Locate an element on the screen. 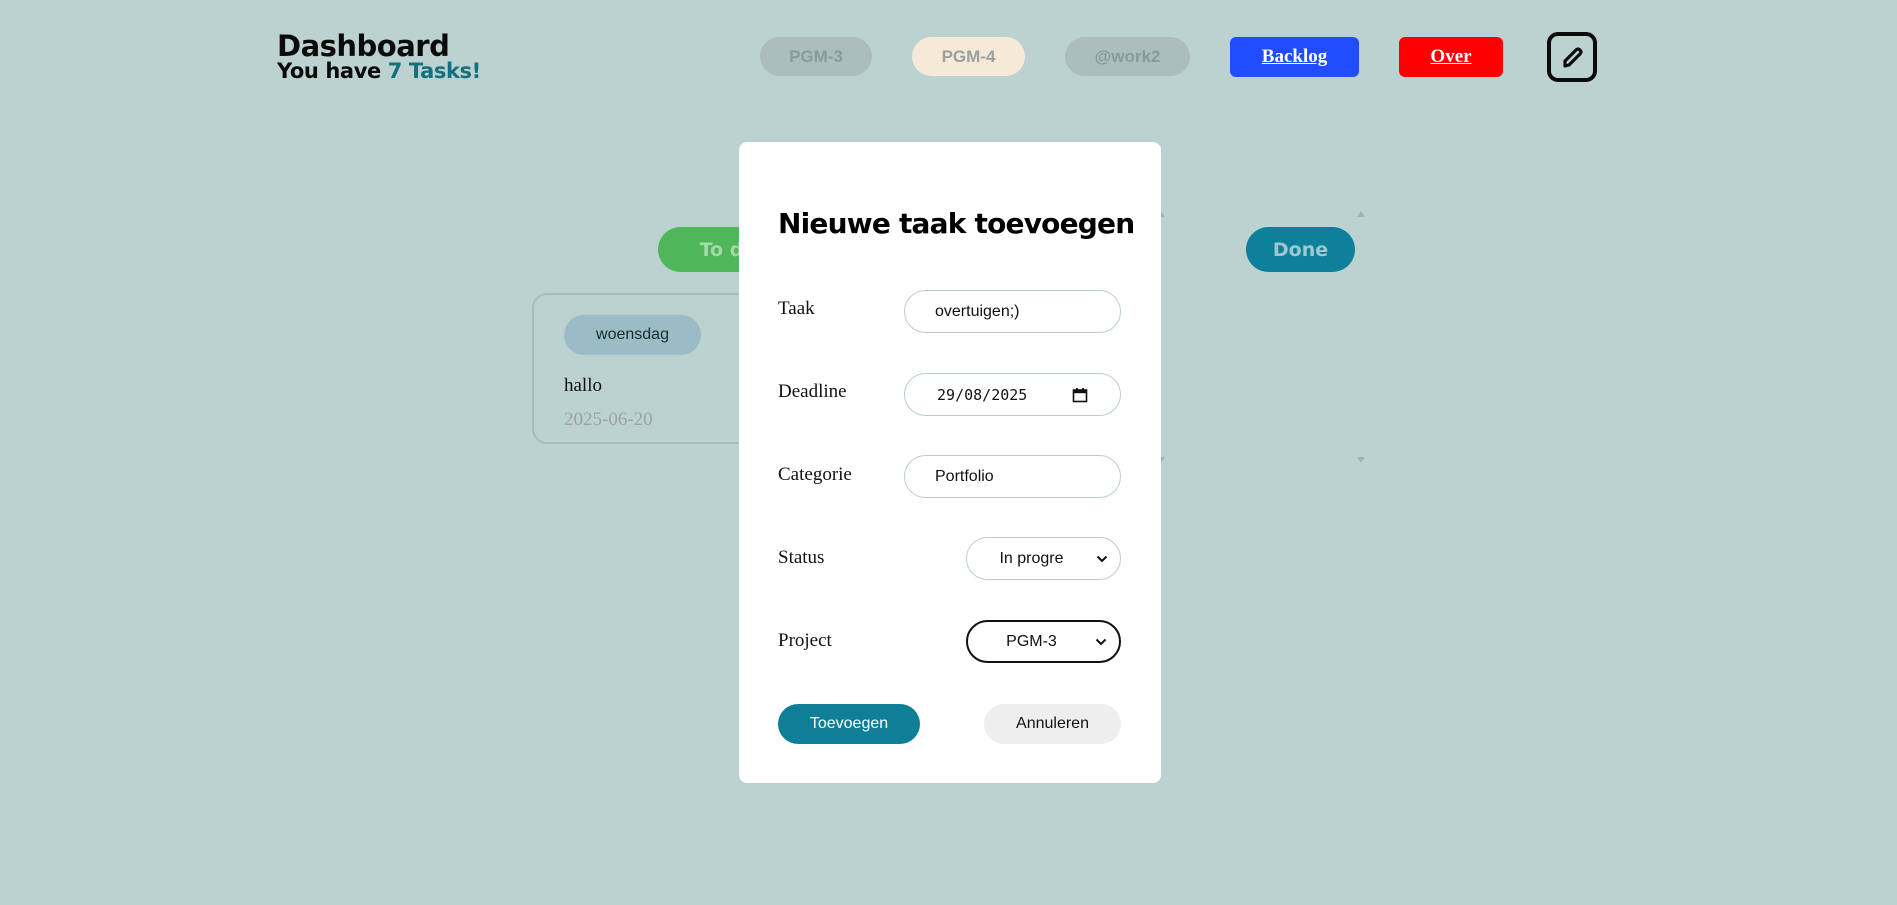 Image resolution: width=1897 pixels, height=905 pixels. status-select: In progre is located at coordinates (1043, 558).